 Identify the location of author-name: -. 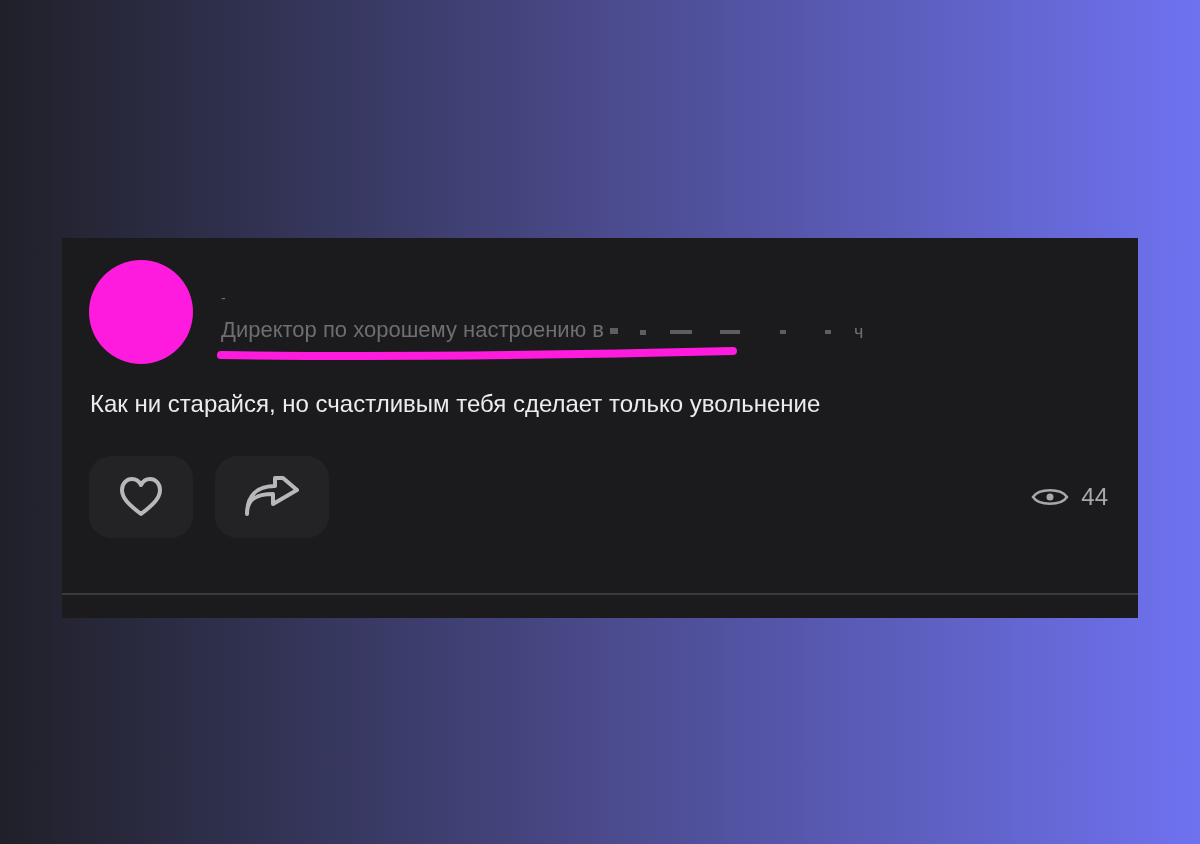
(223, 298).